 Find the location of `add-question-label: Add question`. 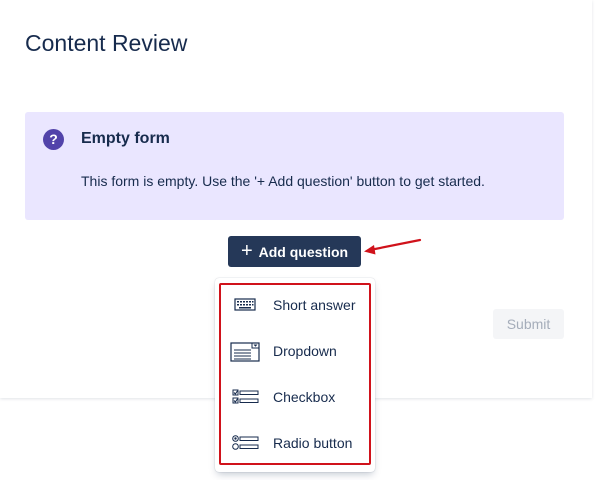

add-question-label: Add question is located at coordinates (303, 251).